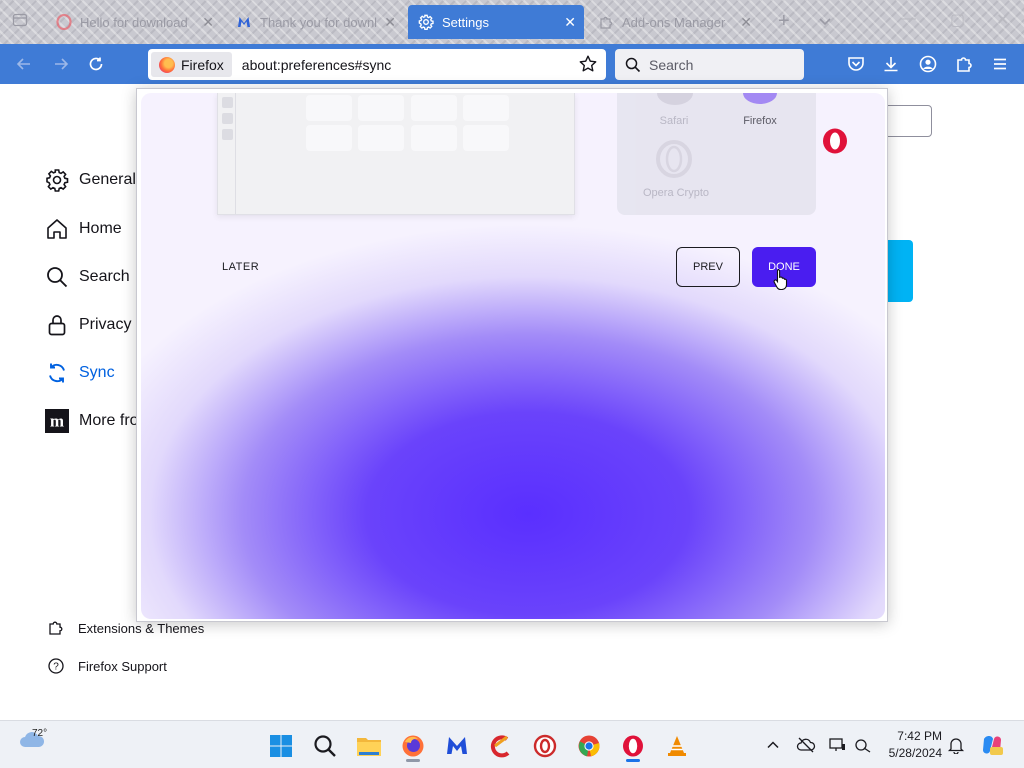 This screenshot has width=1024, height=768. Describe the element at coordinates (588, 65) in the screenshot. I see `bookmark-star-icon` at that location.